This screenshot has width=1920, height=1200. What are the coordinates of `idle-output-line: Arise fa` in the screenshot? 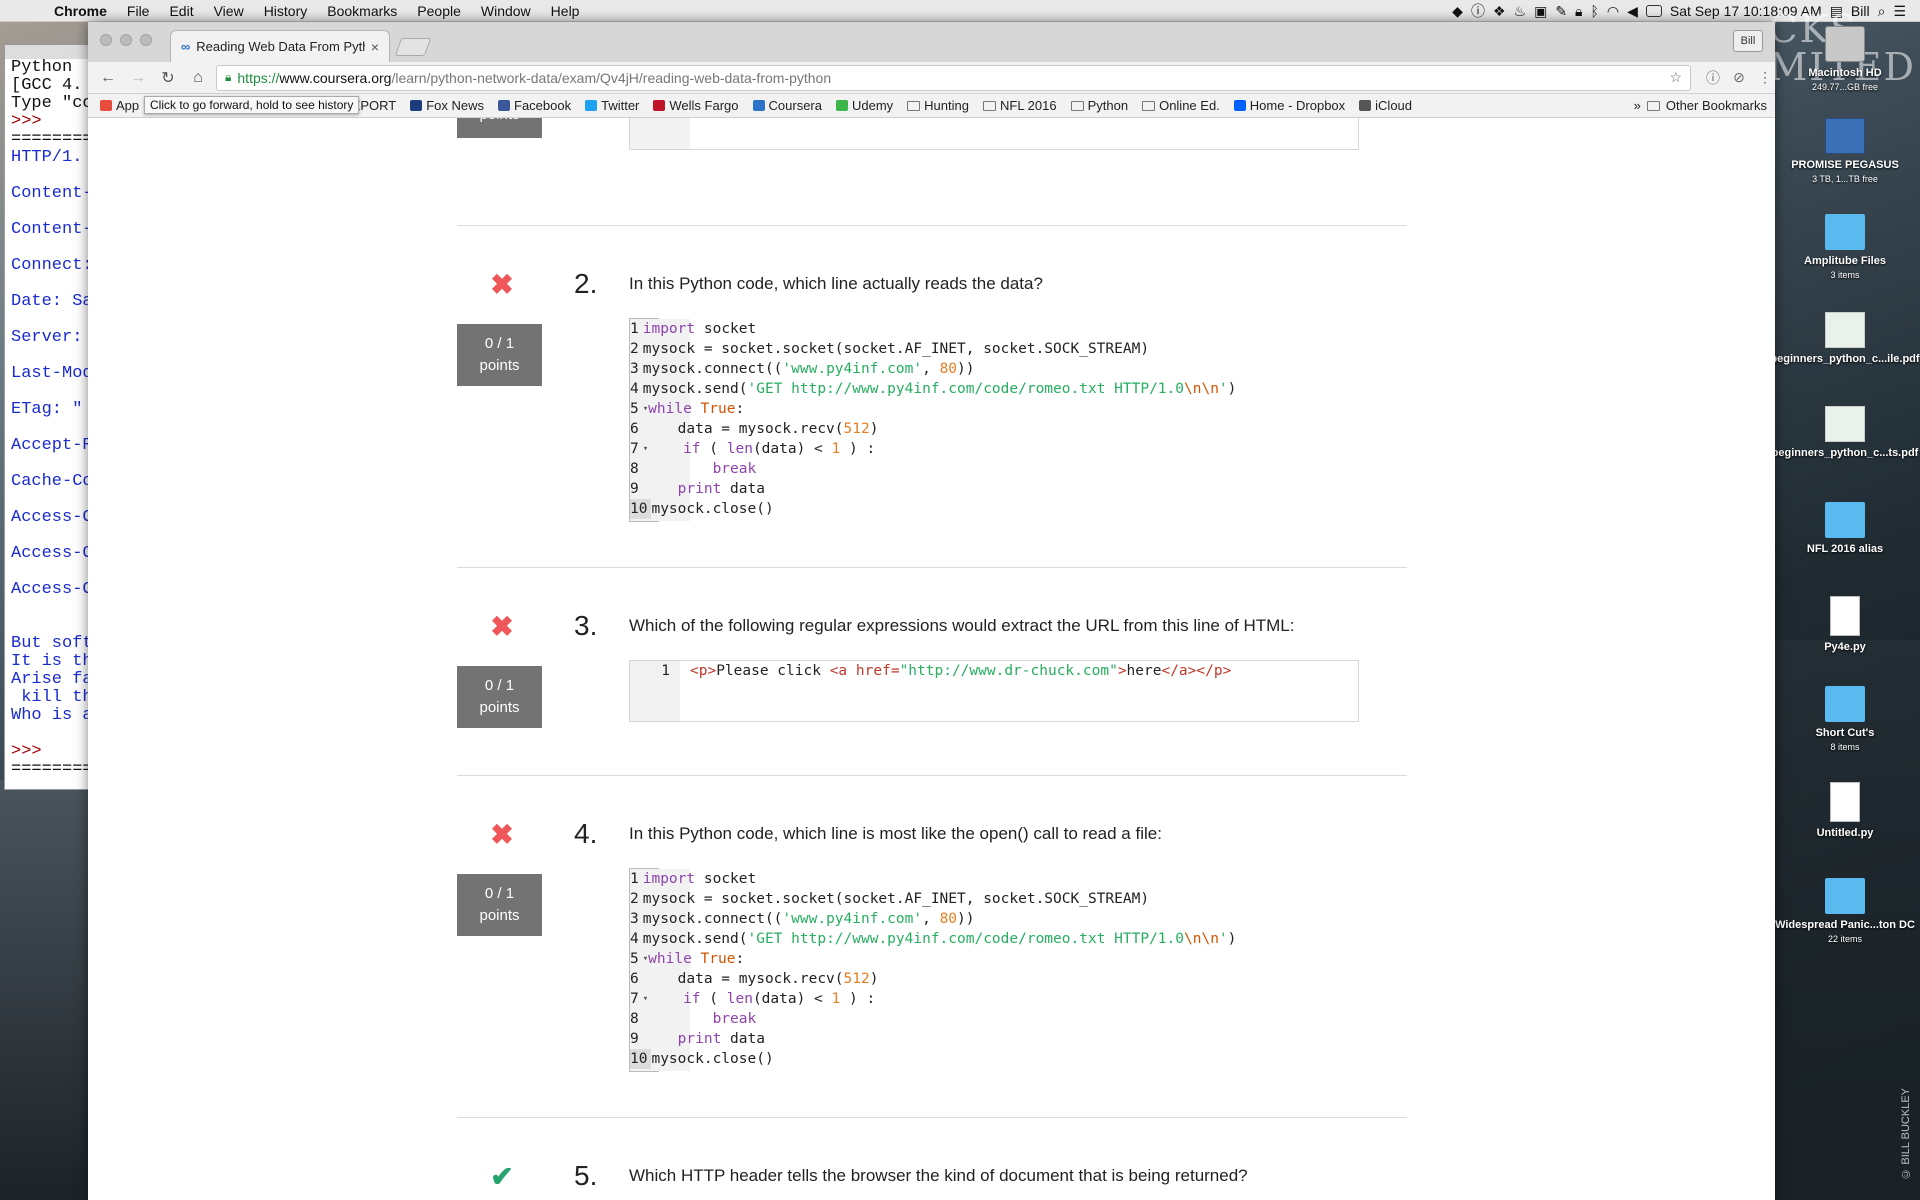 It's located at (50, 679).